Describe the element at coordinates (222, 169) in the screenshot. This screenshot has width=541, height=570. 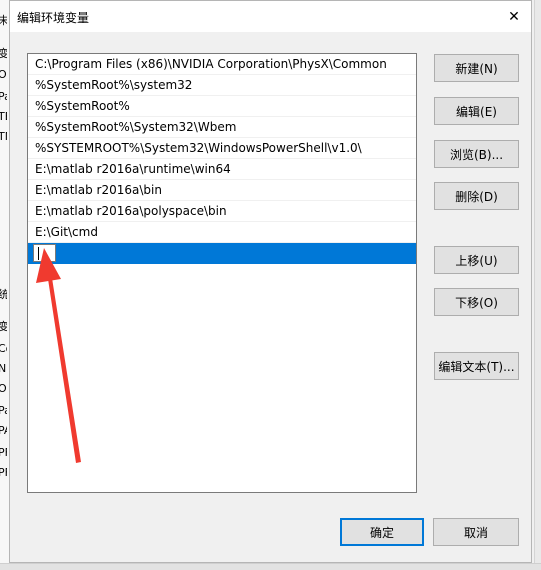
I see `path-row: E:\matlab r2016a\runtime\win64` at that location.